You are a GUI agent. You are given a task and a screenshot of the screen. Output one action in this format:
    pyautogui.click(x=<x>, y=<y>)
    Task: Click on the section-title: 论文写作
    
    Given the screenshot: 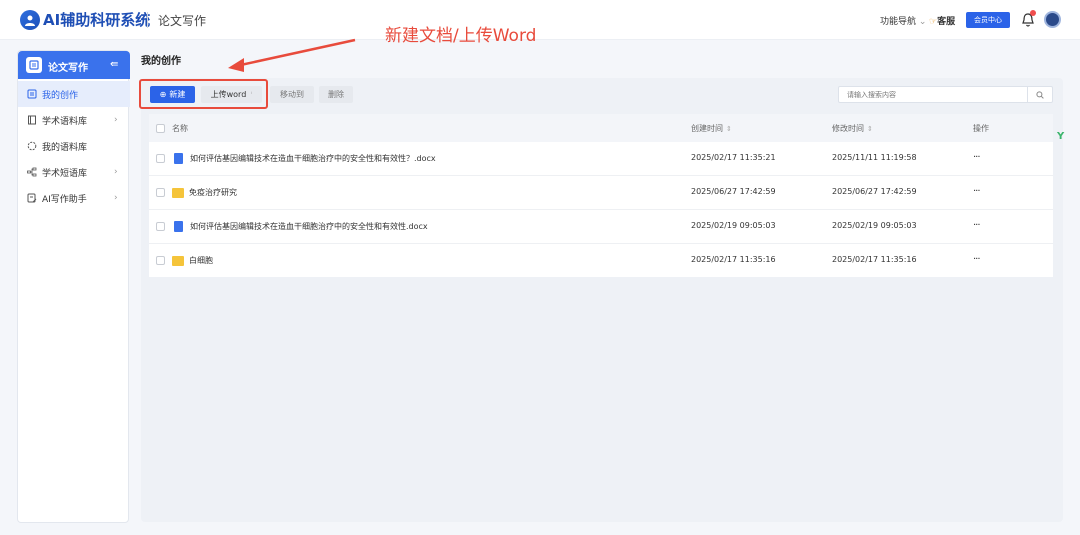 What is the action you would take?
    pyautogui.click(x=182, y=21)
    